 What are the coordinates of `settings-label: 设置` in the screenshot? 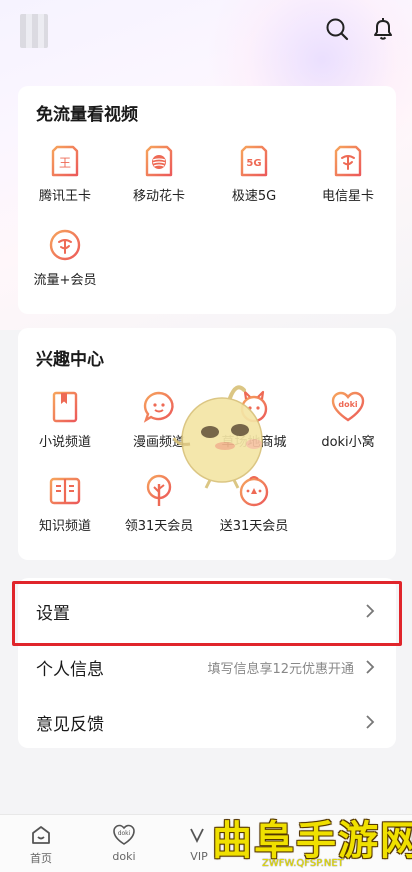 It's located at (53, 614).